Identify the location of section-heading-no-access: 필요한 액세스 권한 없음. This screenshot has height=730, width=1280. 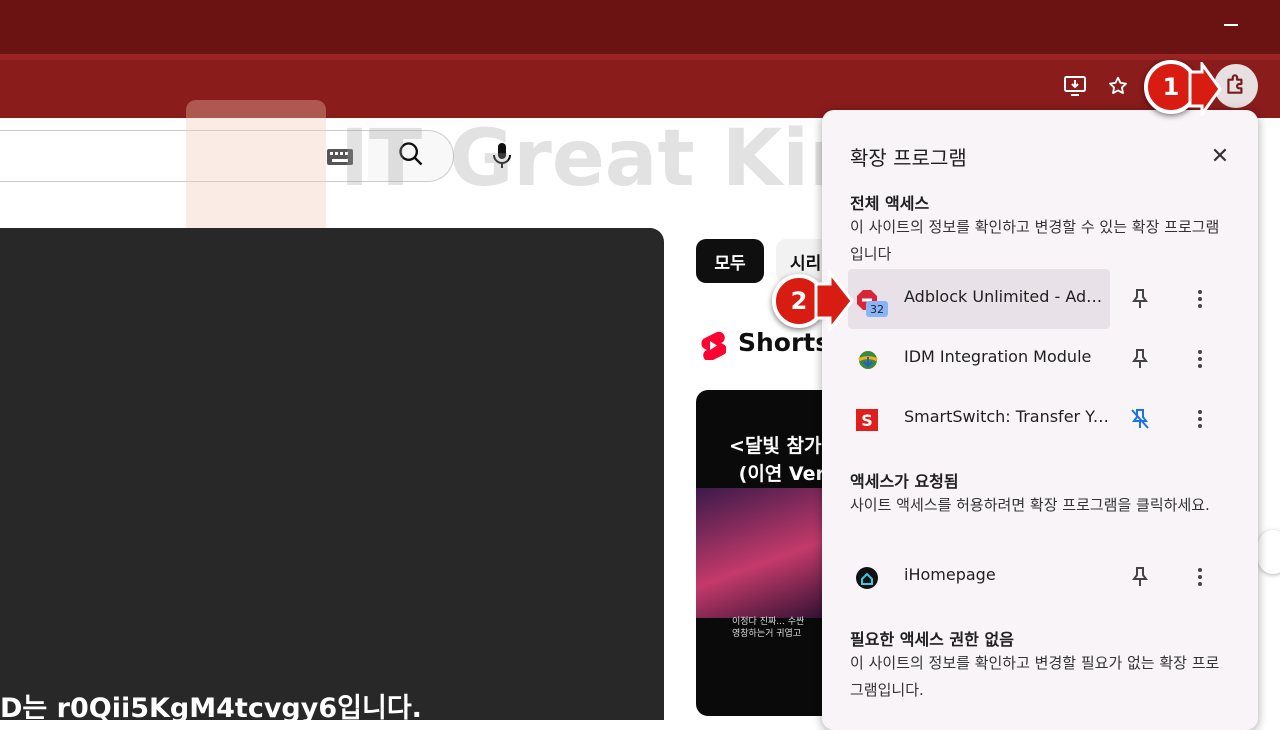
(932, 639).